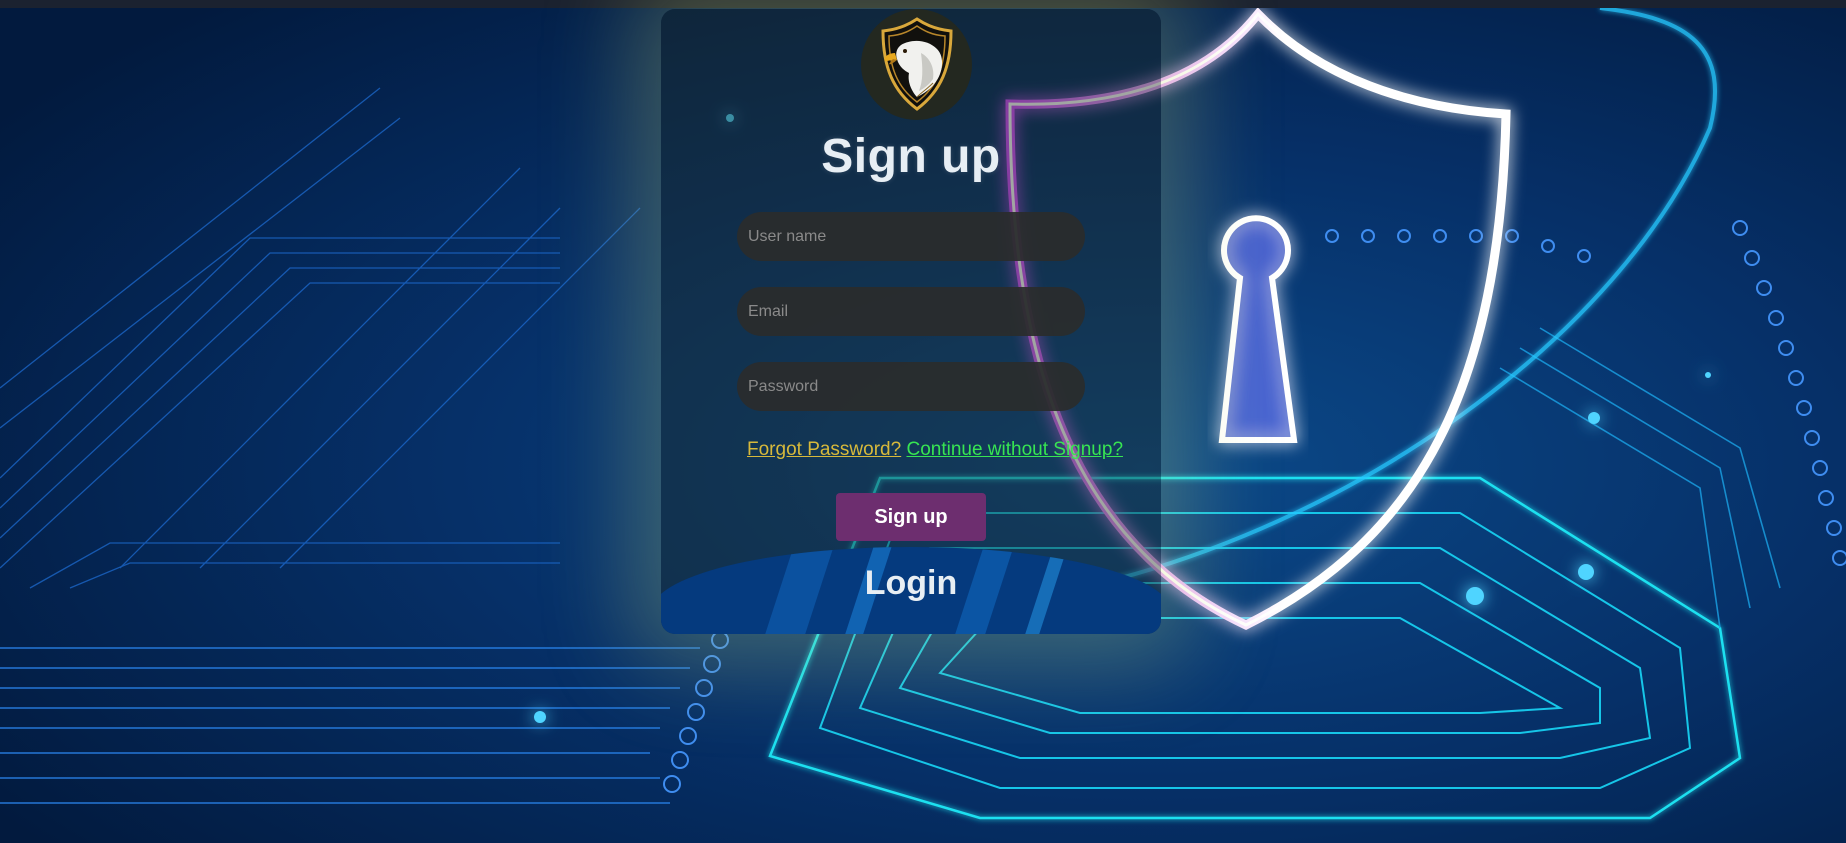 This screenshot has height=843, width=1846. What do you see at coordinates (923, 4) in the screenshot?
I see `top-bar` at bounding box center [923, 4].